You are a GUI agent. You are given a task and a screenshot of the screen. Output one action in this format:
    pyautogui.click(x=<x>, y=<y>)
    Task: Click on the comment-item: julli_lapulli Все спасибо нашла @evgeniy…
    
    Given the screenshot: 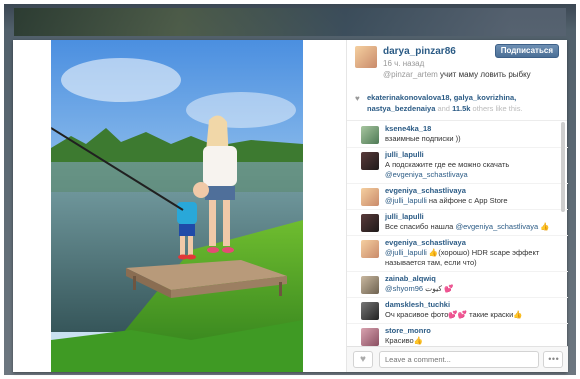 What is the action you would take?
    pyautogui.click(x=457, y=223)
    